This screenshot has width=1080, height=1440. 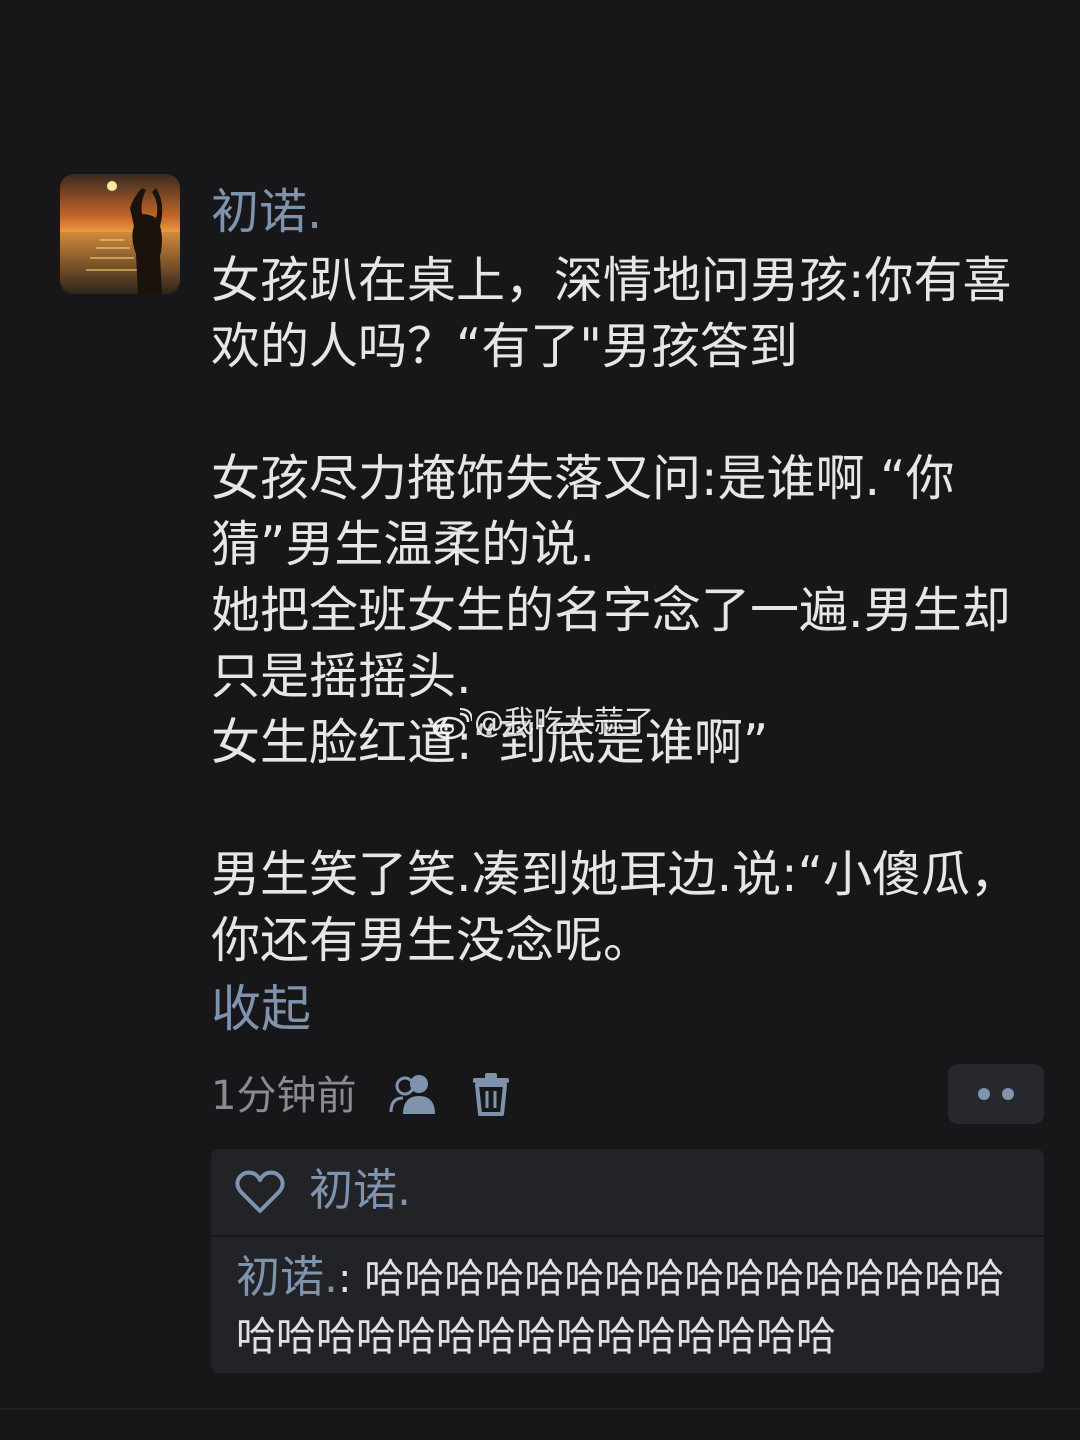 I want to click on post-author-name: 初诺., so click(x=266, y=212).